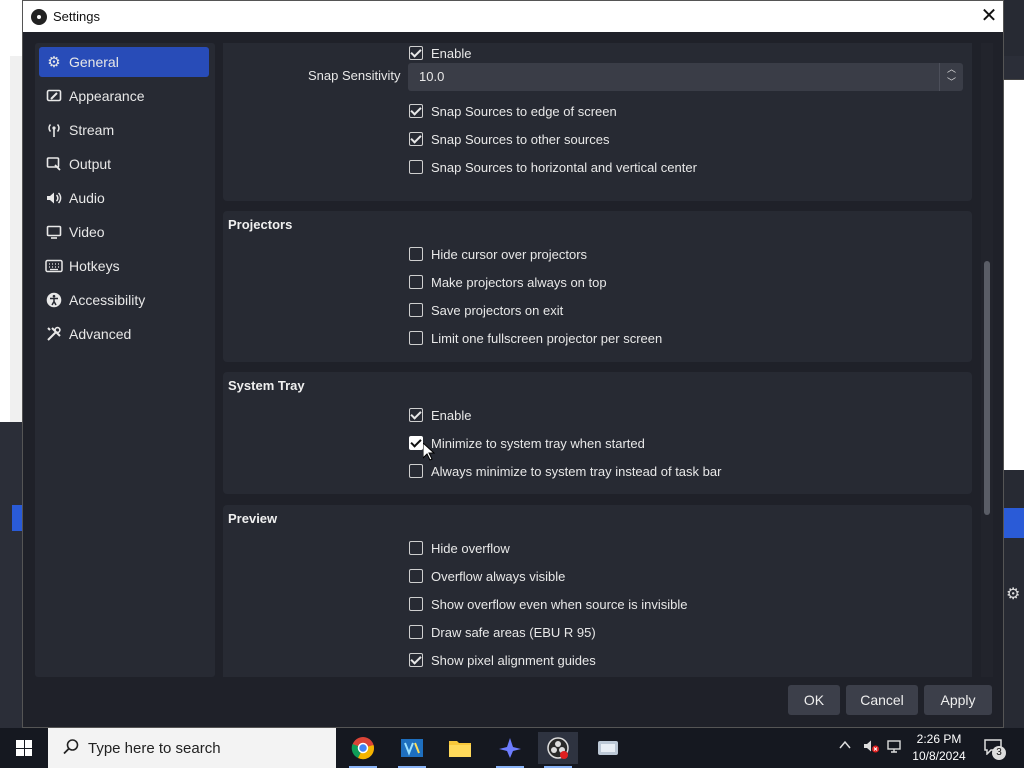 This screenshot has width=1024, height=768. What do you see at coordinates (939, 748) in the screenshot?
I see `taskbar-clock: 2:26 PM 10/8/2024` at bounding box center [939, 748].